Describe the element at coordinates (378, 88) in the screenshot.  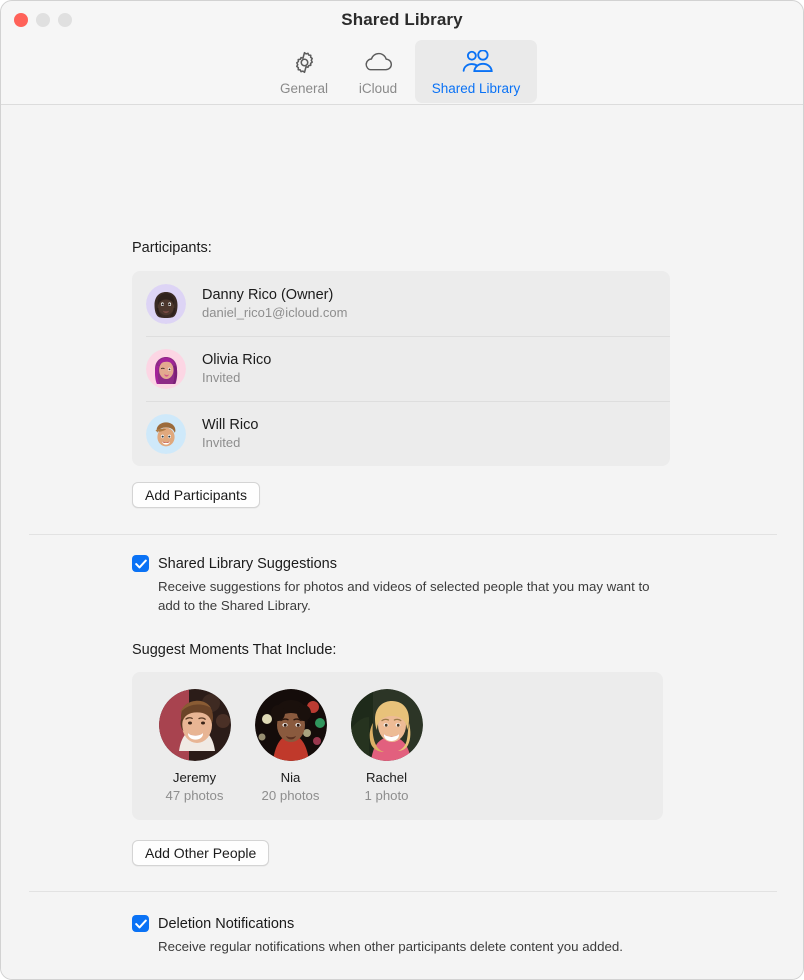
I see `tab-icloud-label: iCloud` at that location.